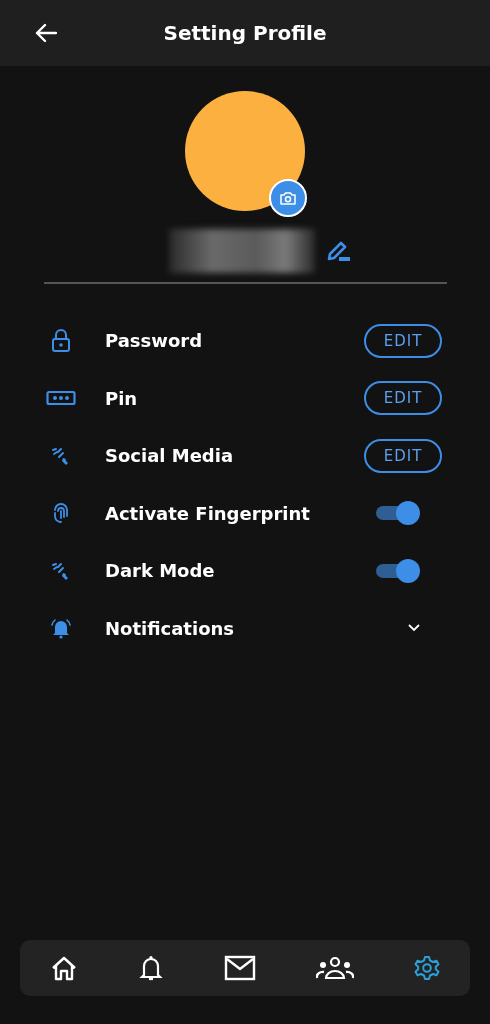 The image size is (490, 1024). What do you see at coordinates (240, 968) in the screenshot?
I see `mail-icon` at bounding box center [240, 968].